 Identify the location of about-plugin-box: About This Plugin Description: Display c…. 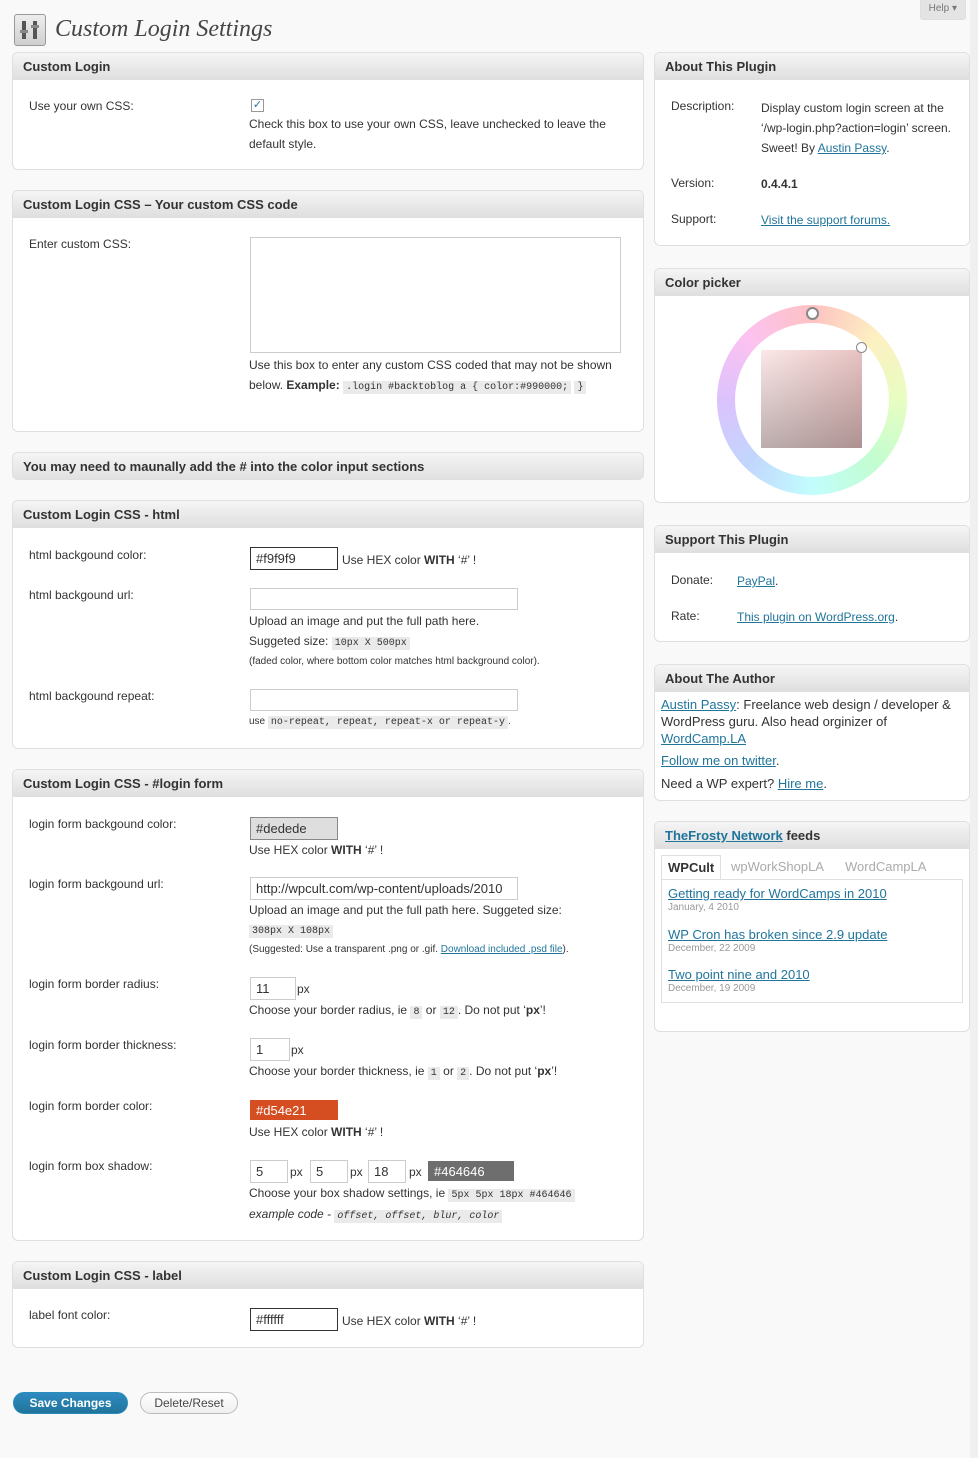
(812, 149).